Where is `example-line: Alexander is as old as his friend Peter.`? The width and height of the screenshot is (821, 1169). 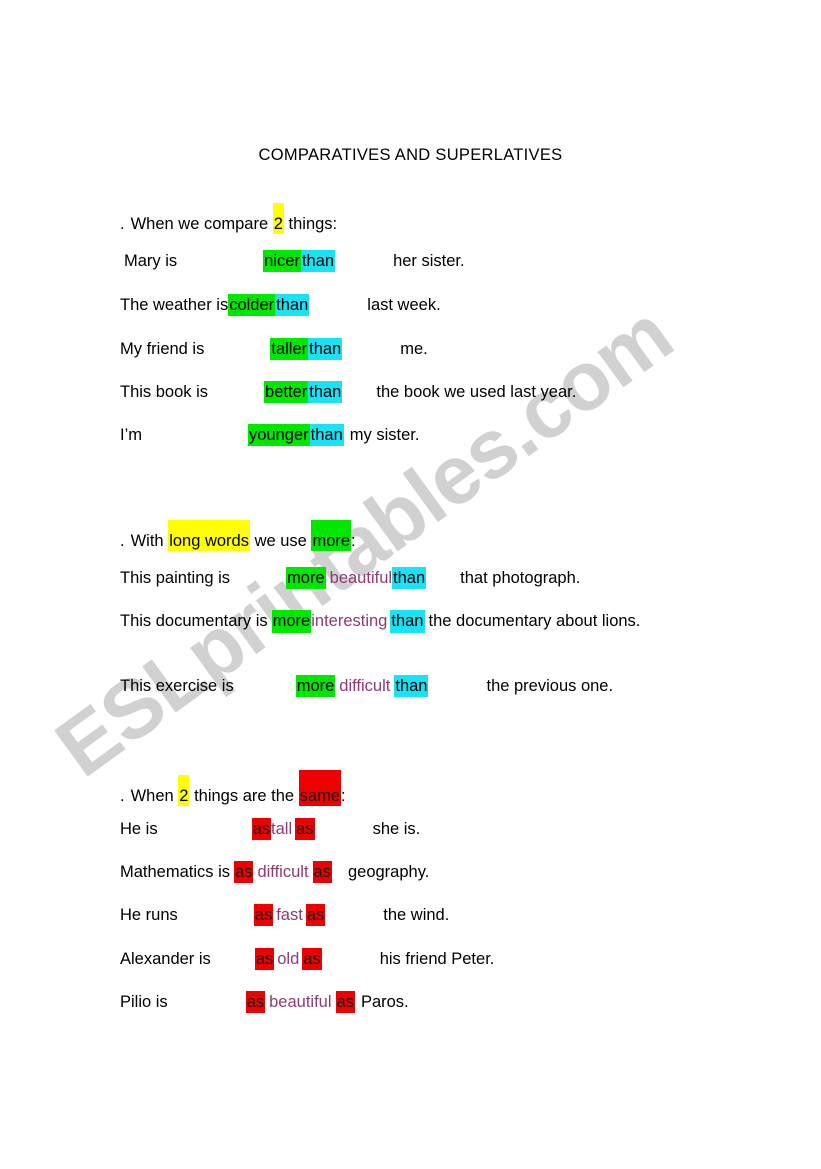 example-line: Alexander is as old as his friend Peter. is located at coordinates (307, 959).